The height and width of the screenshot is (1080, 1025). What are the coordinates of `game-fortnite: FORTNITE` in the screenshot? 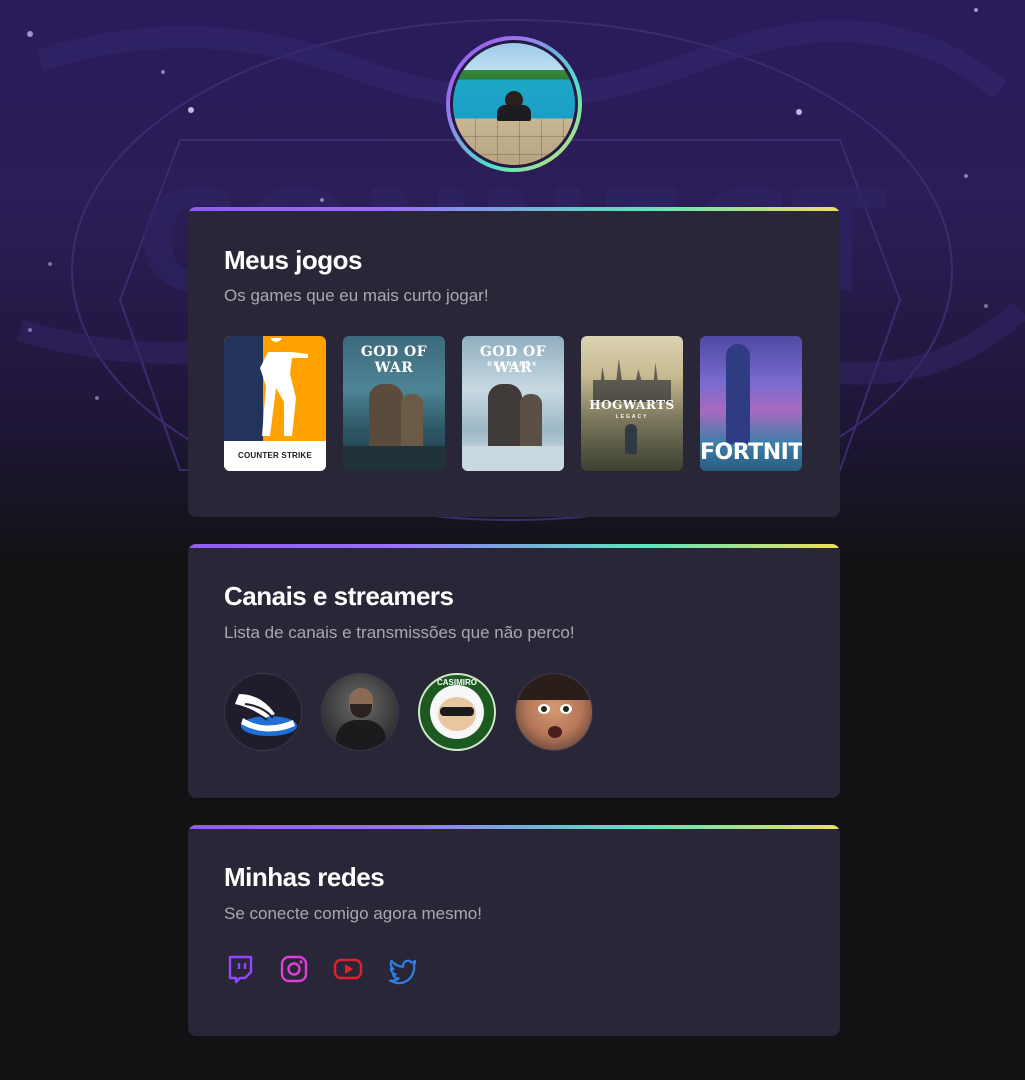 It's located at (751, 403).